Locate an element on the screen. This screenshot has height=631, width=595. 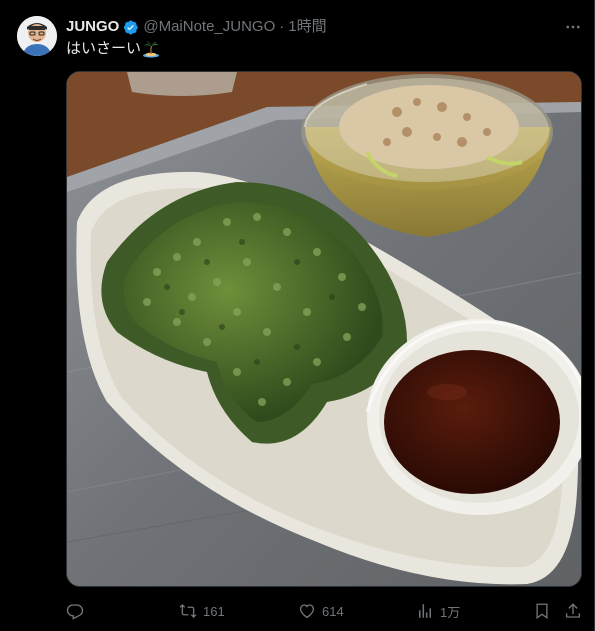
views-count: 1万 is located at coordinates (450, 612).